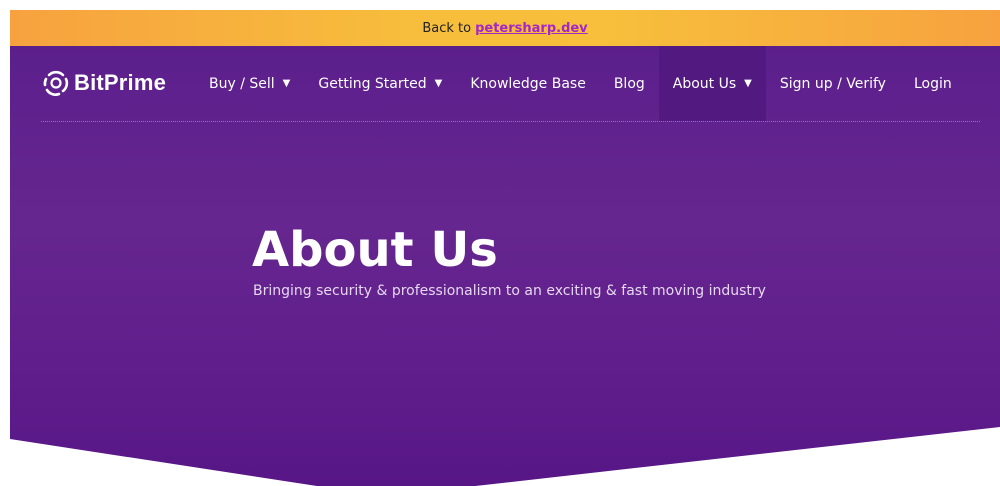 The width and height of the screenshot is (1000, 486). What do you see at coordinates (704, 83) in the screenshot?
I see `nav-item-label: About Us` at bounding box center [704, 83].